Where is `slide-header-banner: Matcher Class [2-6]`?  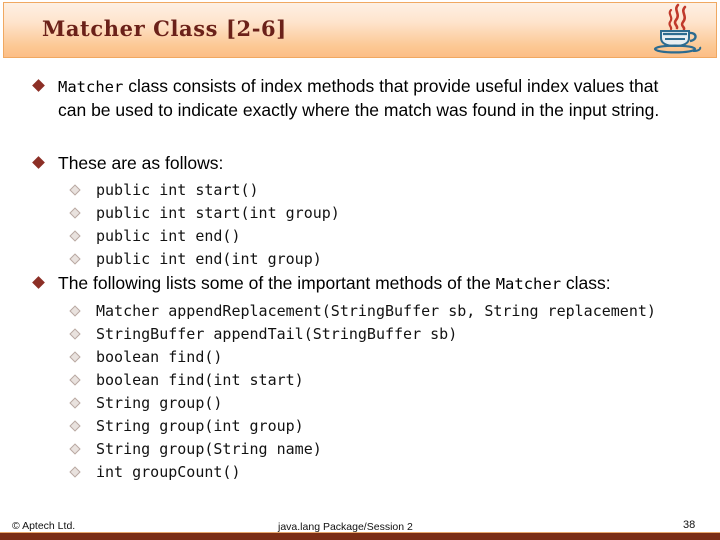
slide-header-banner: Matcher Class [2-6] is located at coordinates (360, 30).